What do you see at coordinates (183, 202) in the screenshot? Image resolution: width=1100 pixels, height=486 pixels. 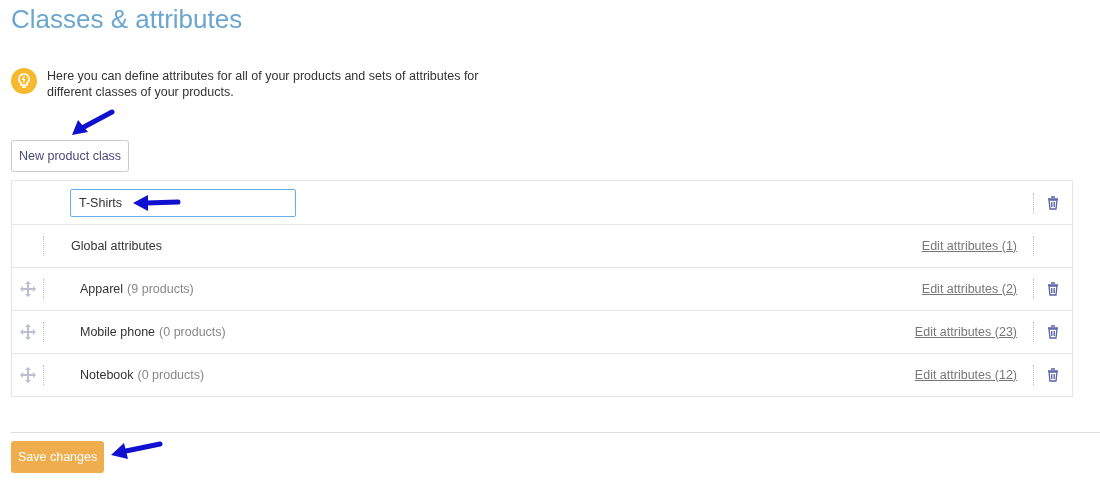 I see `class-name-field: T-Shirts` at bounding box center [183, 202].